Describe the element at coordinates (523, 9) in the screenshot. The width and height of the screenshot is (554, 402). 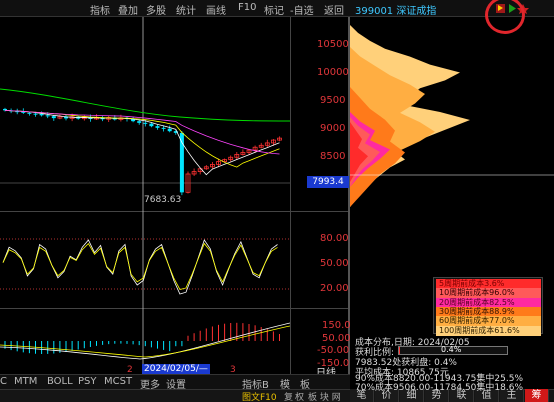
I see `star-icon` at that location.